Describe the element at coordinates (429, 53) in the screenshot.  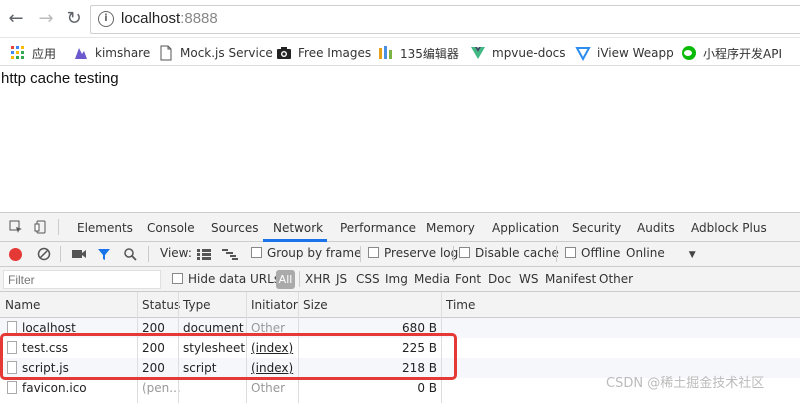
I see `bookmark-label: 135编辑器` at that location.